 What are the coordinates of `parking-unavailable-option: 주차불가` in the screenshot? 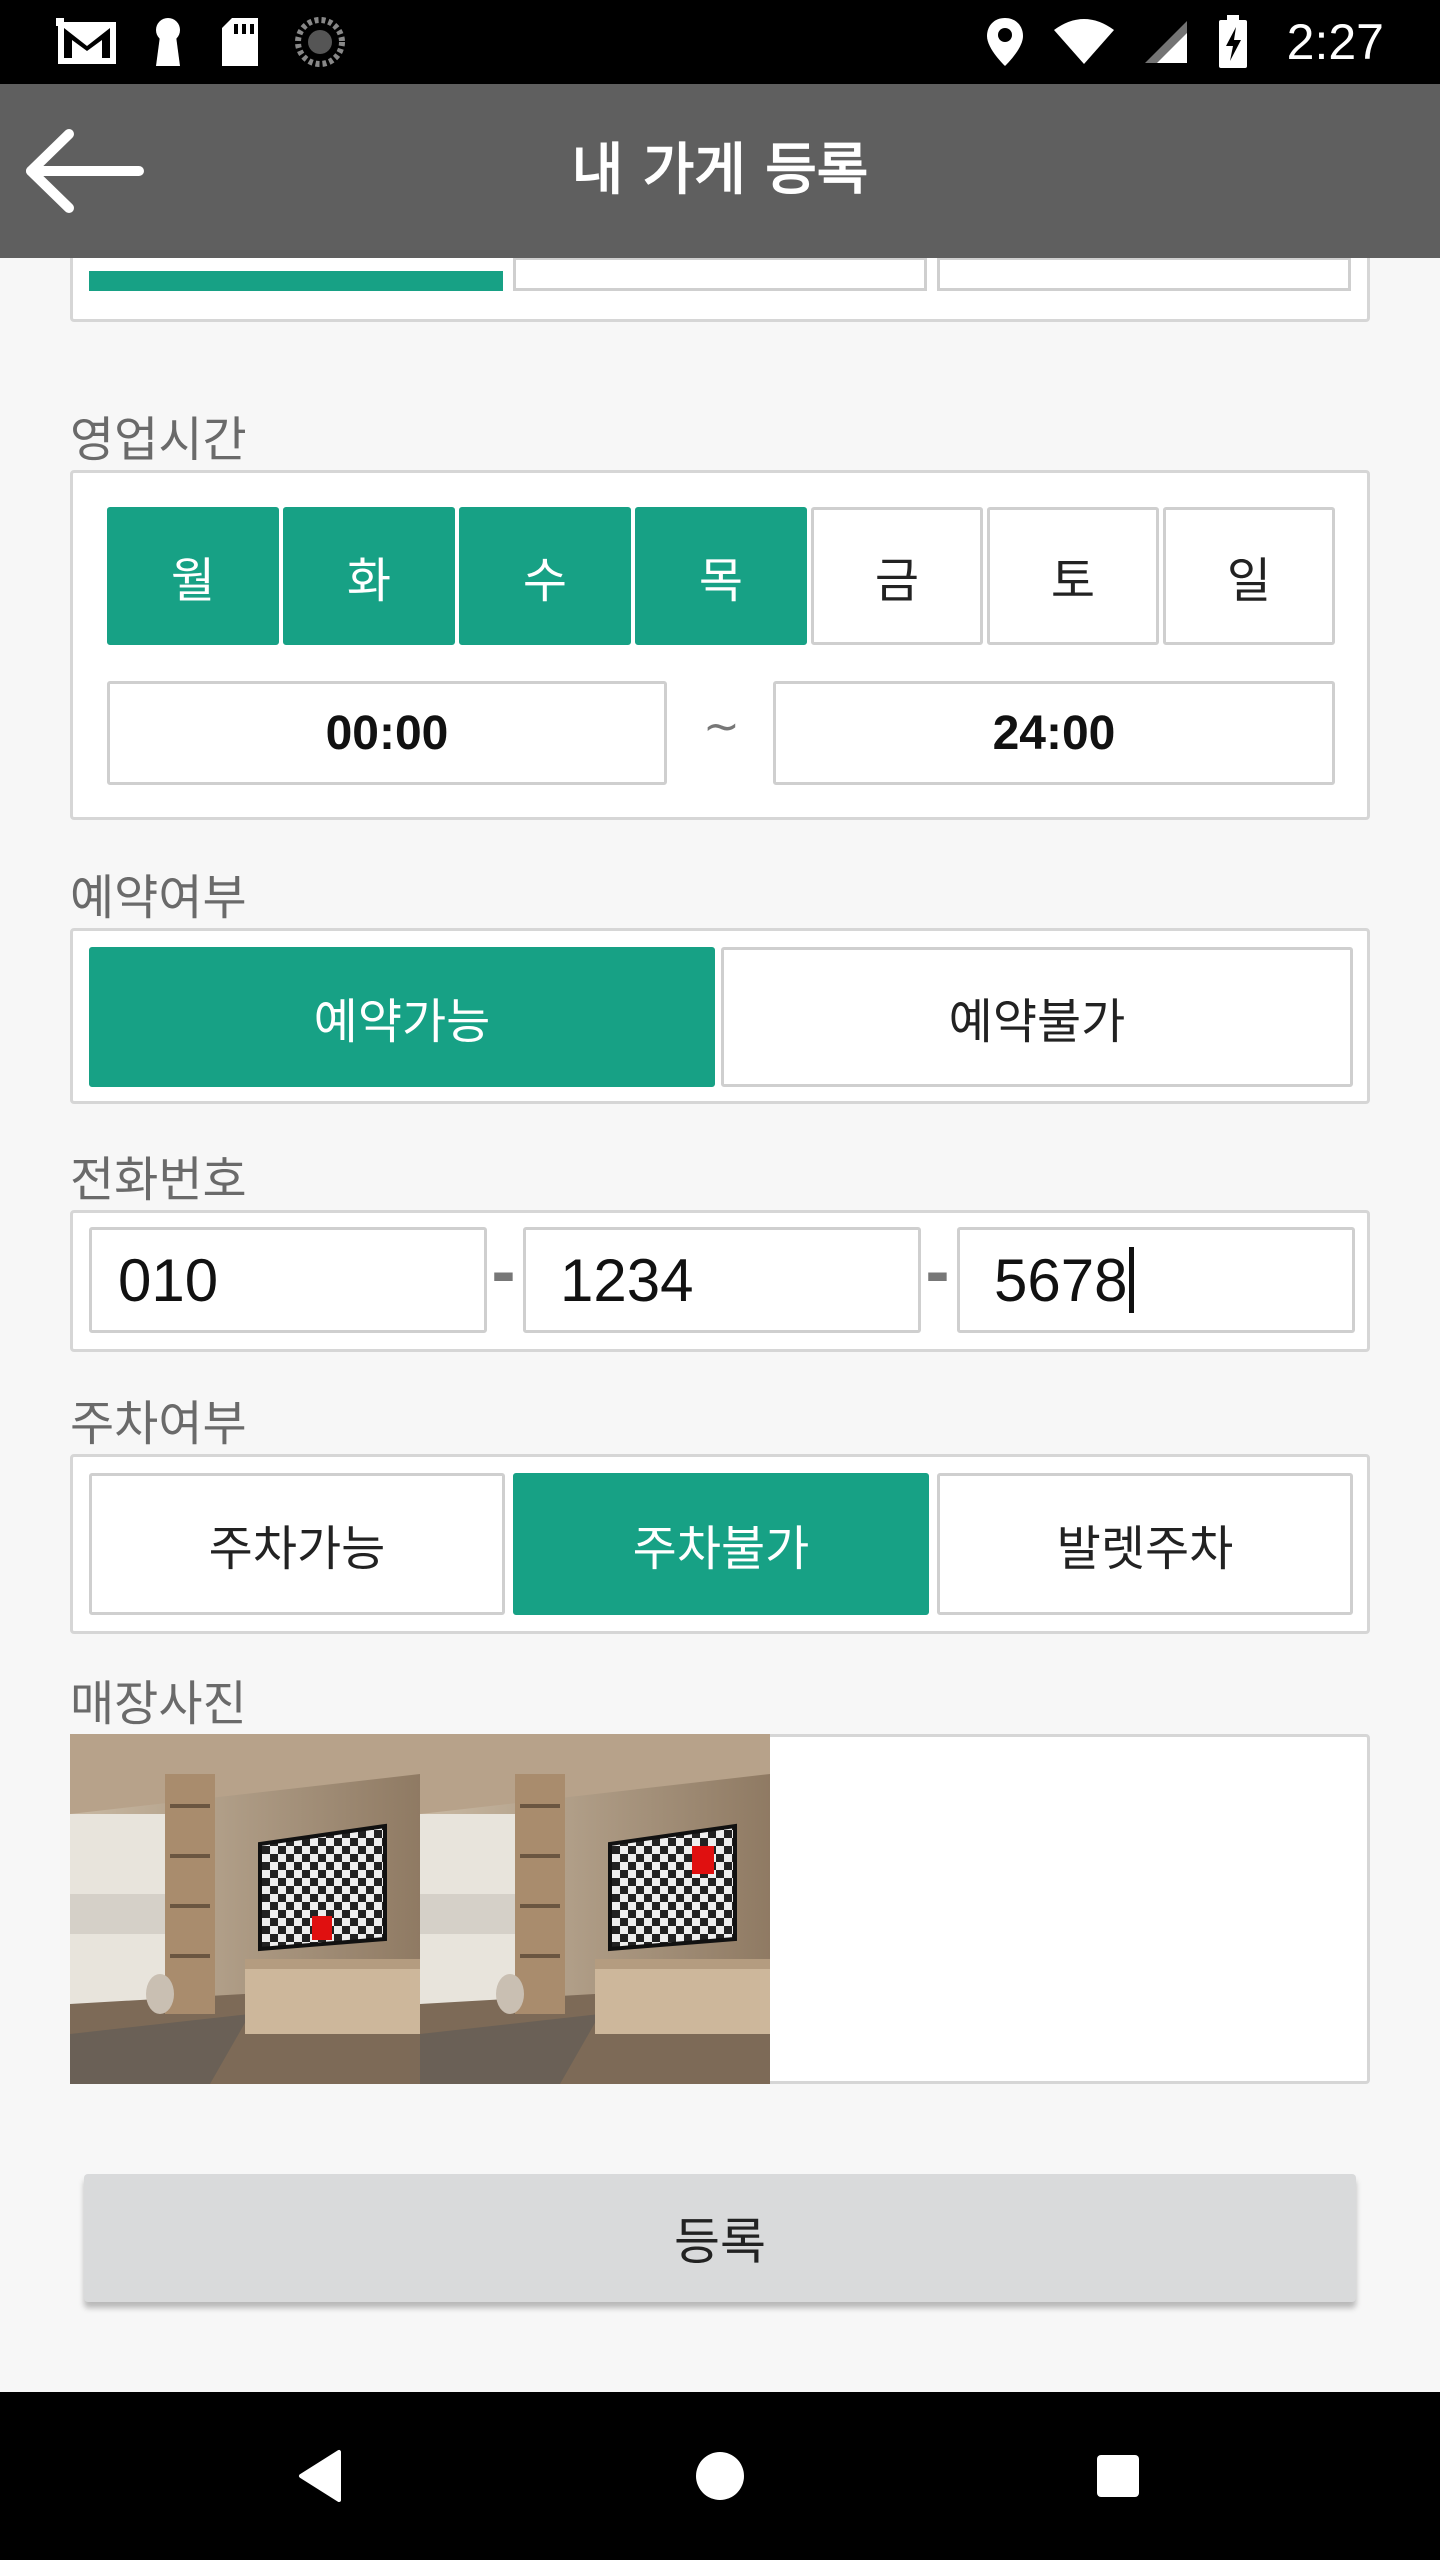 It's located at (721, 1544).